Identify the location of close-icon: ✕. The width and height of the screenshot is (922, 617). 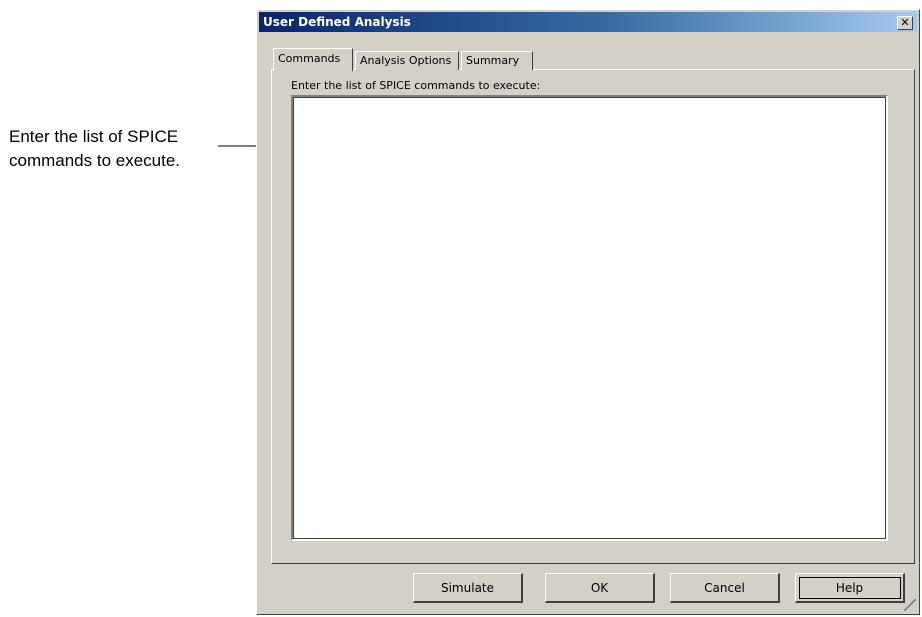
(905, 22).